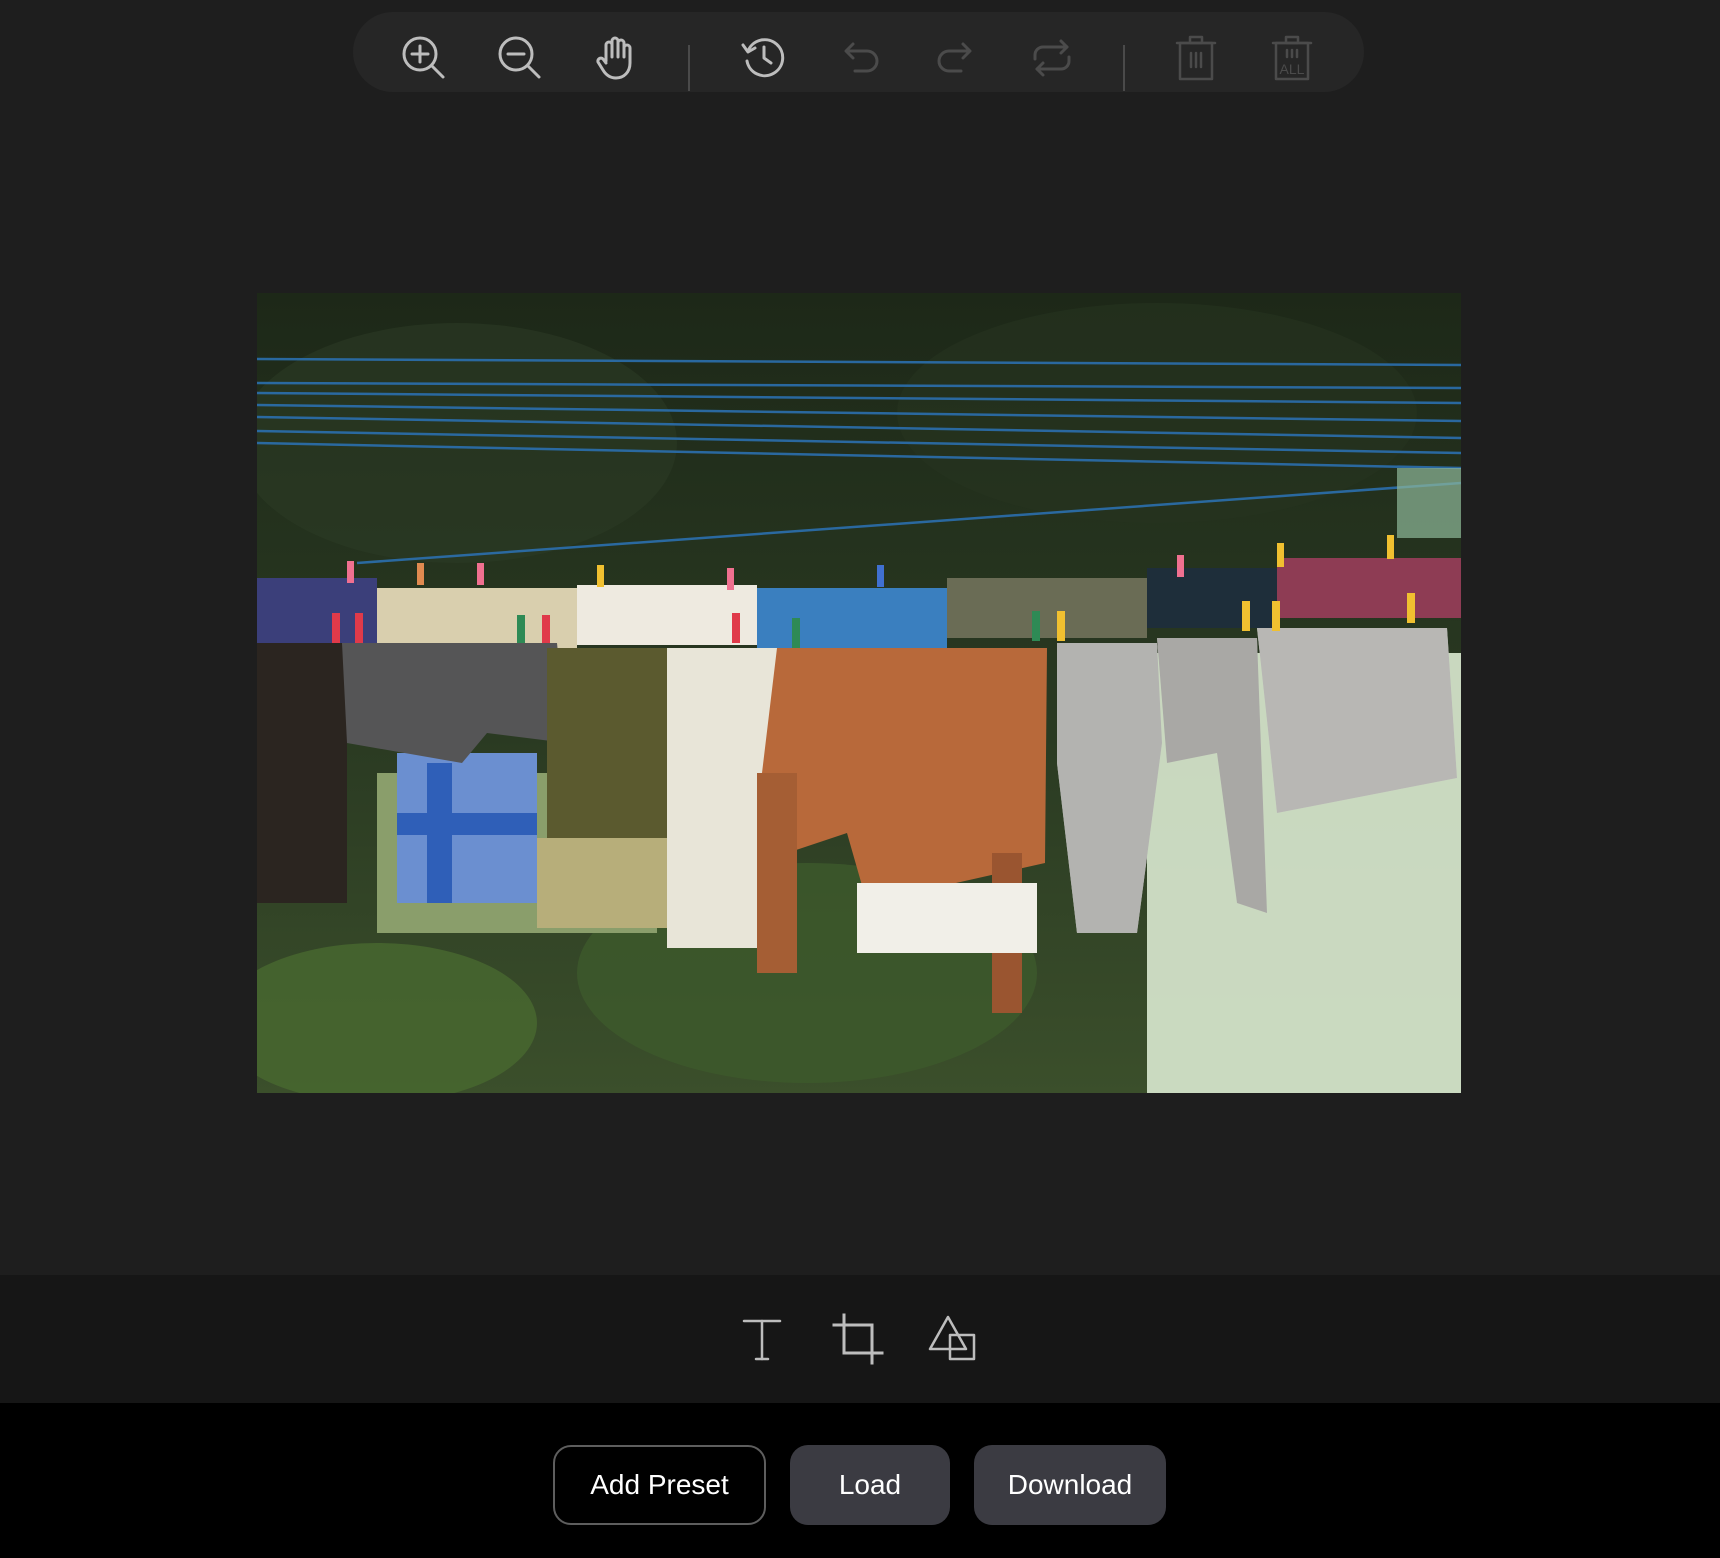 Image resolution: width=1720 pixels, height=1558 pixels. I want to click on shape-icon, so click(952, 1338).